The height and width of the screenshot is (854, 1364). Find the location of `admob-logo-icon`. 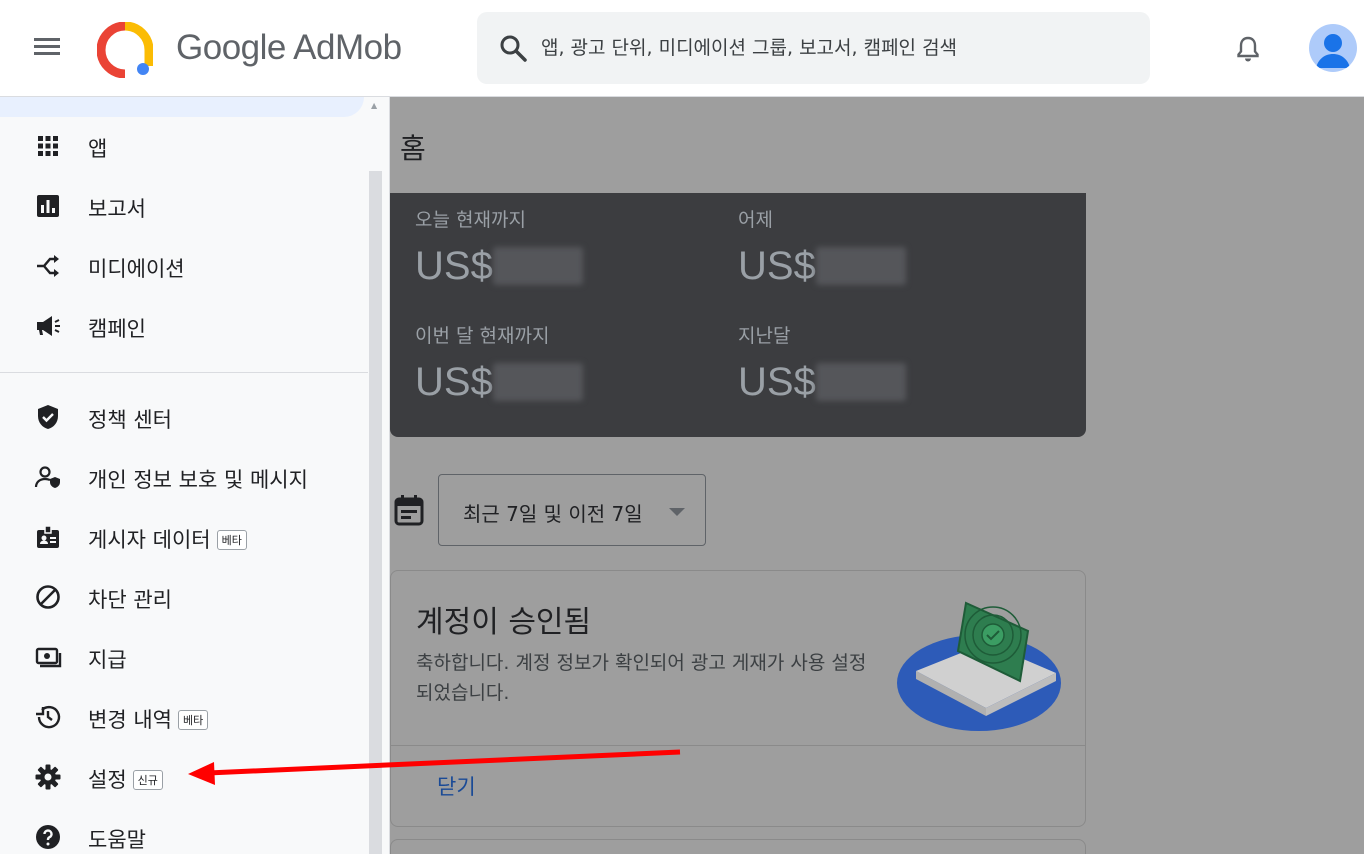

admob-logo-icon is located at coordinates (125, 50).